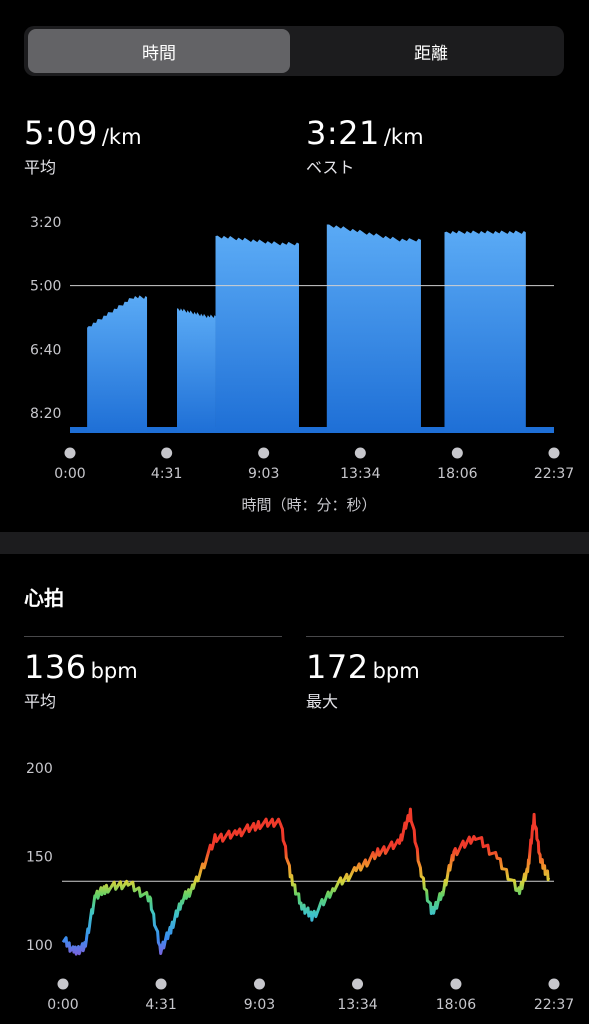 The image size is (589, 1024). I want to click on hr-x-tick: 22:37, so click(554, 1005).